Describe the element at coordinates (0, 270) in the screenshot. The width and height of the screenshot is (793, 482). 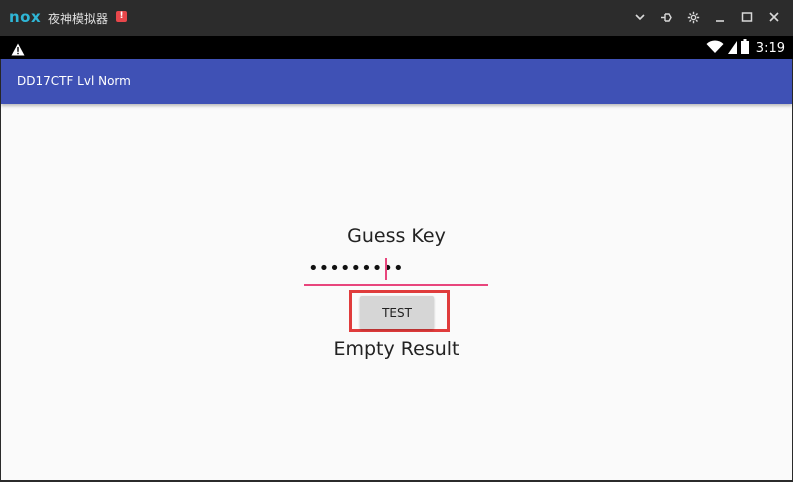
I see `window-frame-left` at that location.